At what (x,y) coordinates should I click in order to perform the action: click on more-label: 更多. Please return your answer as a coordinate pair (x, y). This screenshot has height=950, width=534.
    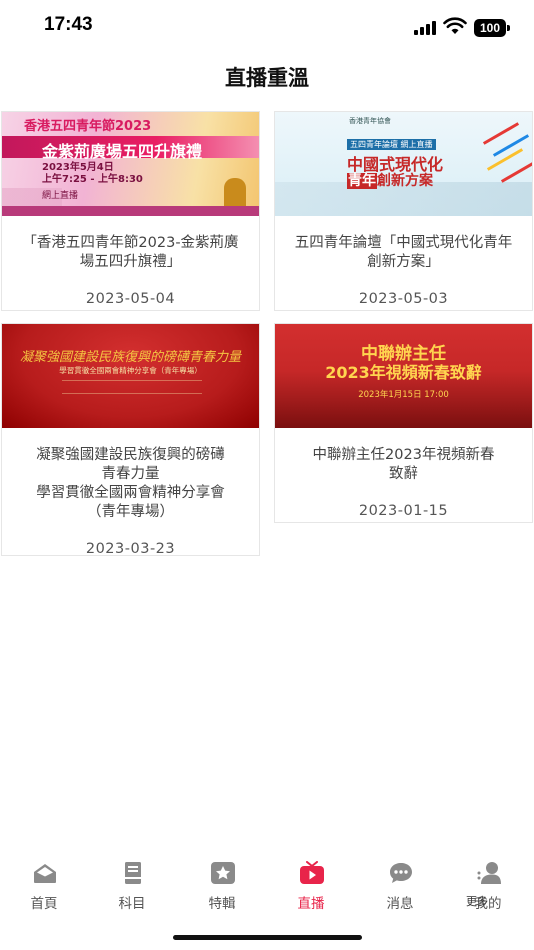
    Looking at the image, I should click on (477, 901).